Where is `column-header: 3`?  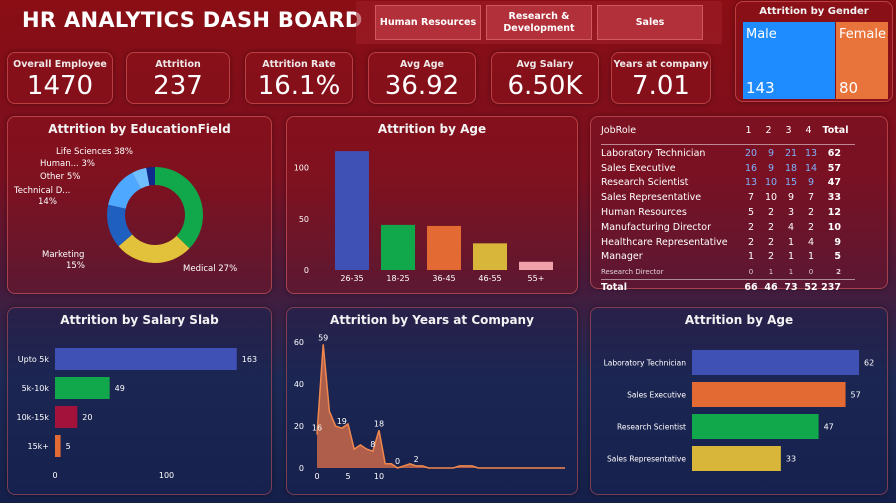 column-header: 3 is located at coordinates (791, 135).